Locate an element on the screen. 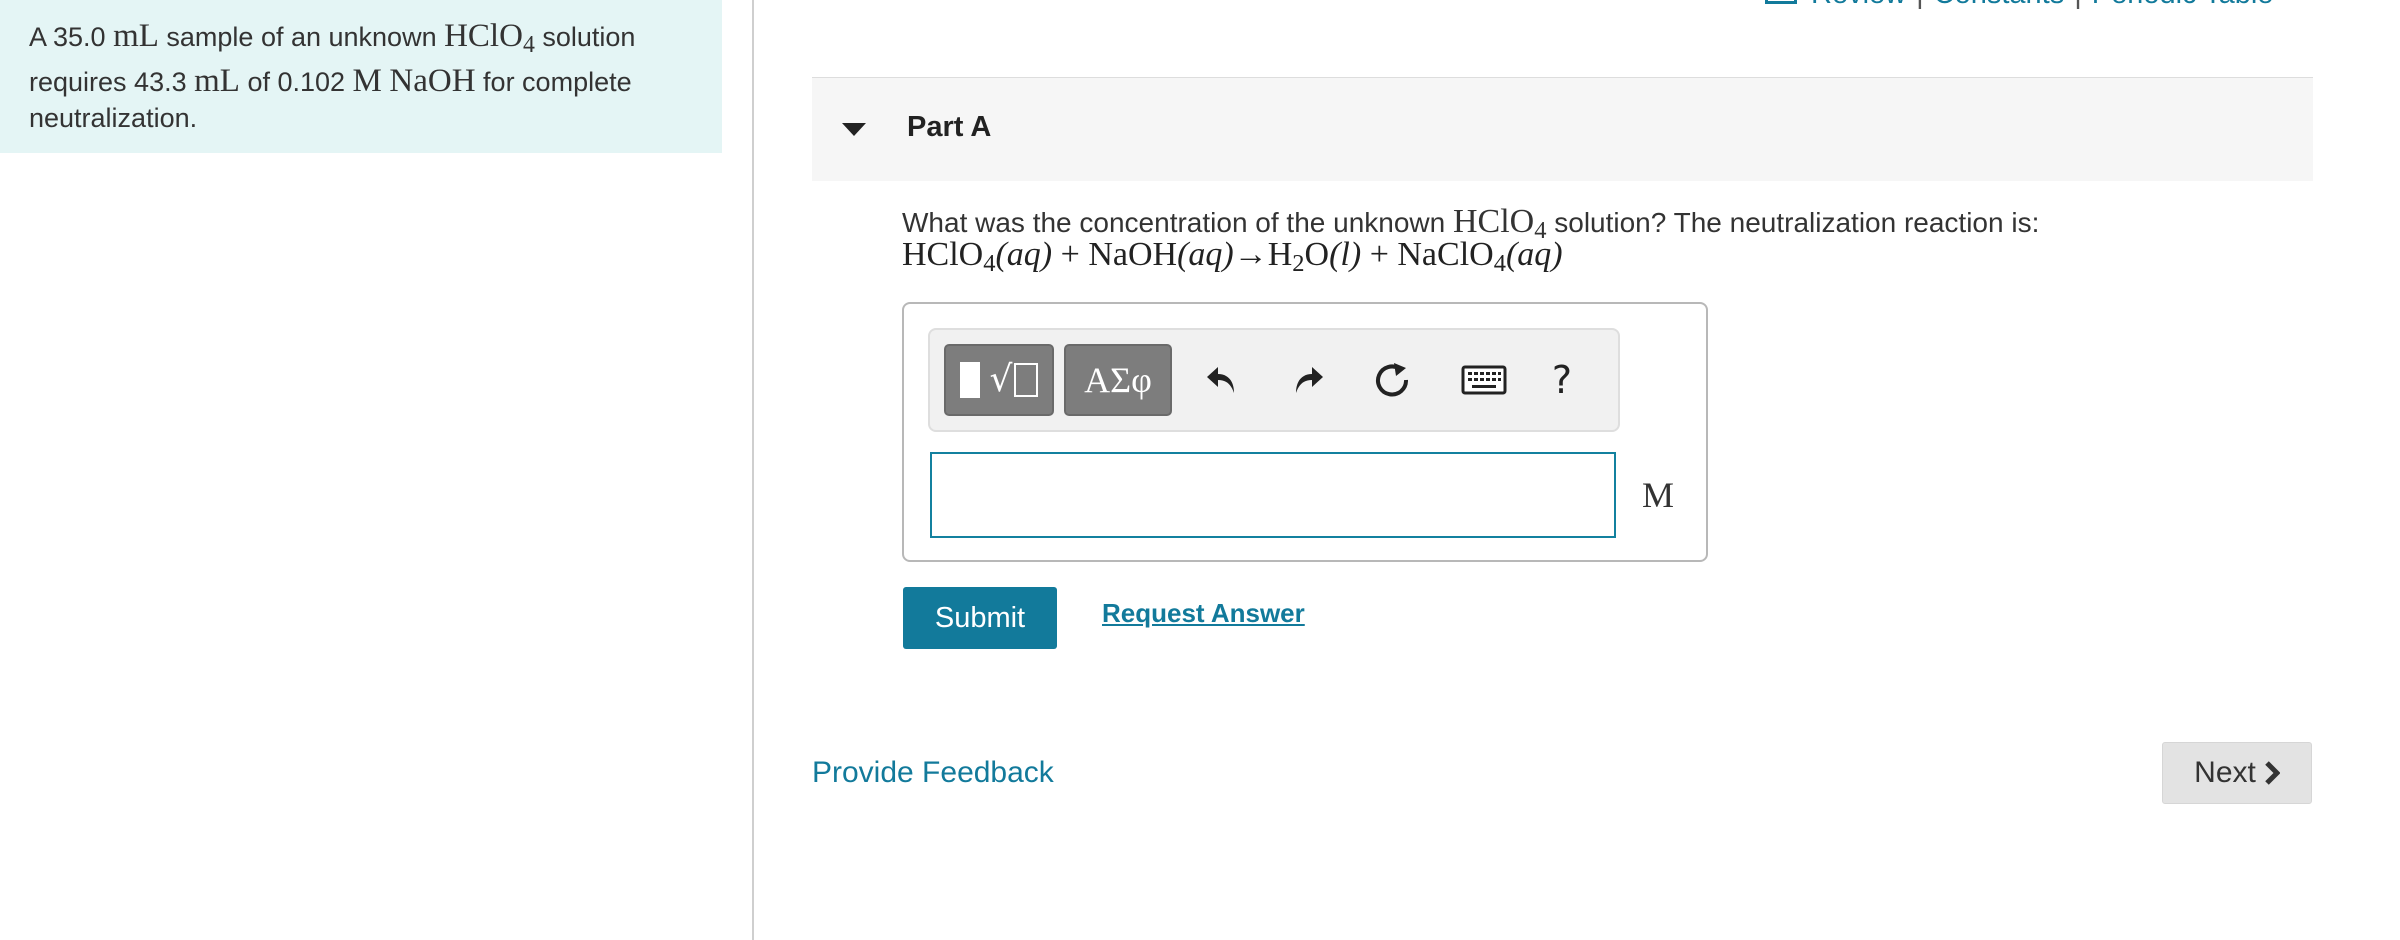  problem-text: of 0.102 is located at coordinates (296, 81).